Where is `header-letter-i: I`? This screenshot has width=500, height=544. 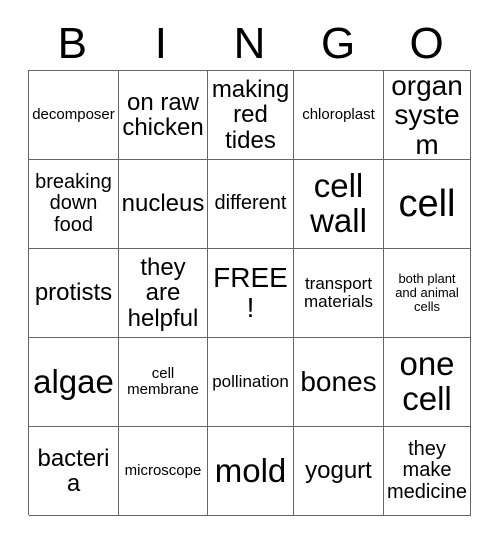 header-letter-i: I is located at coordinates (160, 43).